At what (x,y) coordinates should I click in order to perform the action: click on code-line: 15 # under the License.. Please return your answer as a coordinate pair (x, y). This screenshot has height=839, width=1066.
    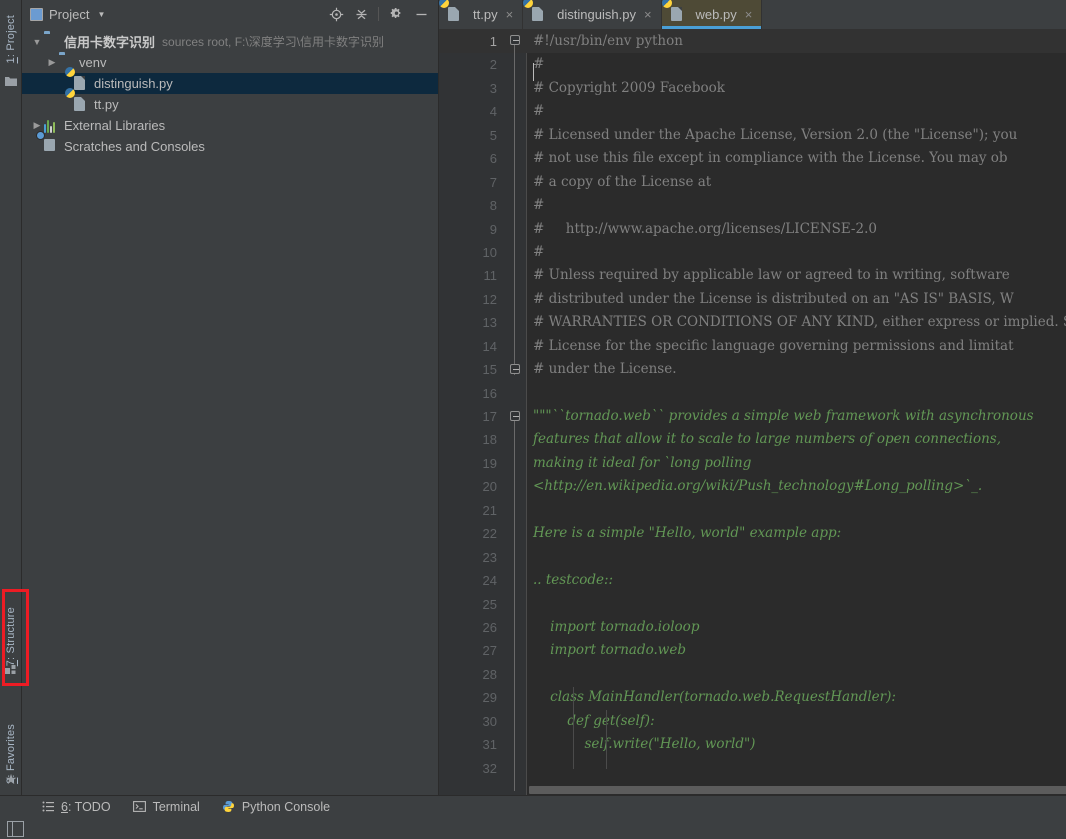
    Looking at the image, I should click on (752, 369).